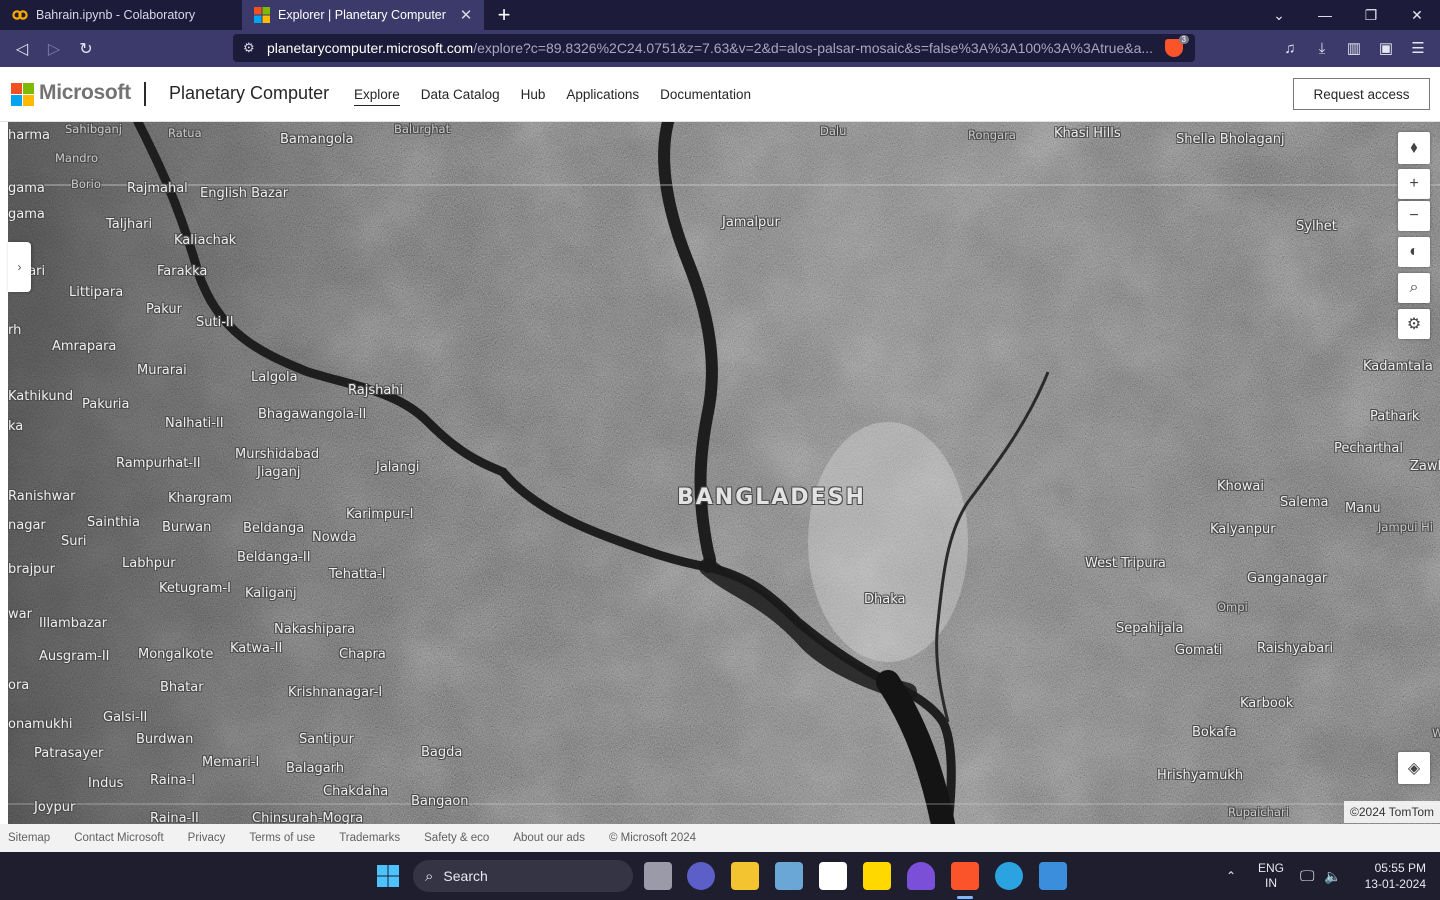 The height and width of the screenshot is (900, 1440). I want to click on telegram-icon, so click(1009, 876).